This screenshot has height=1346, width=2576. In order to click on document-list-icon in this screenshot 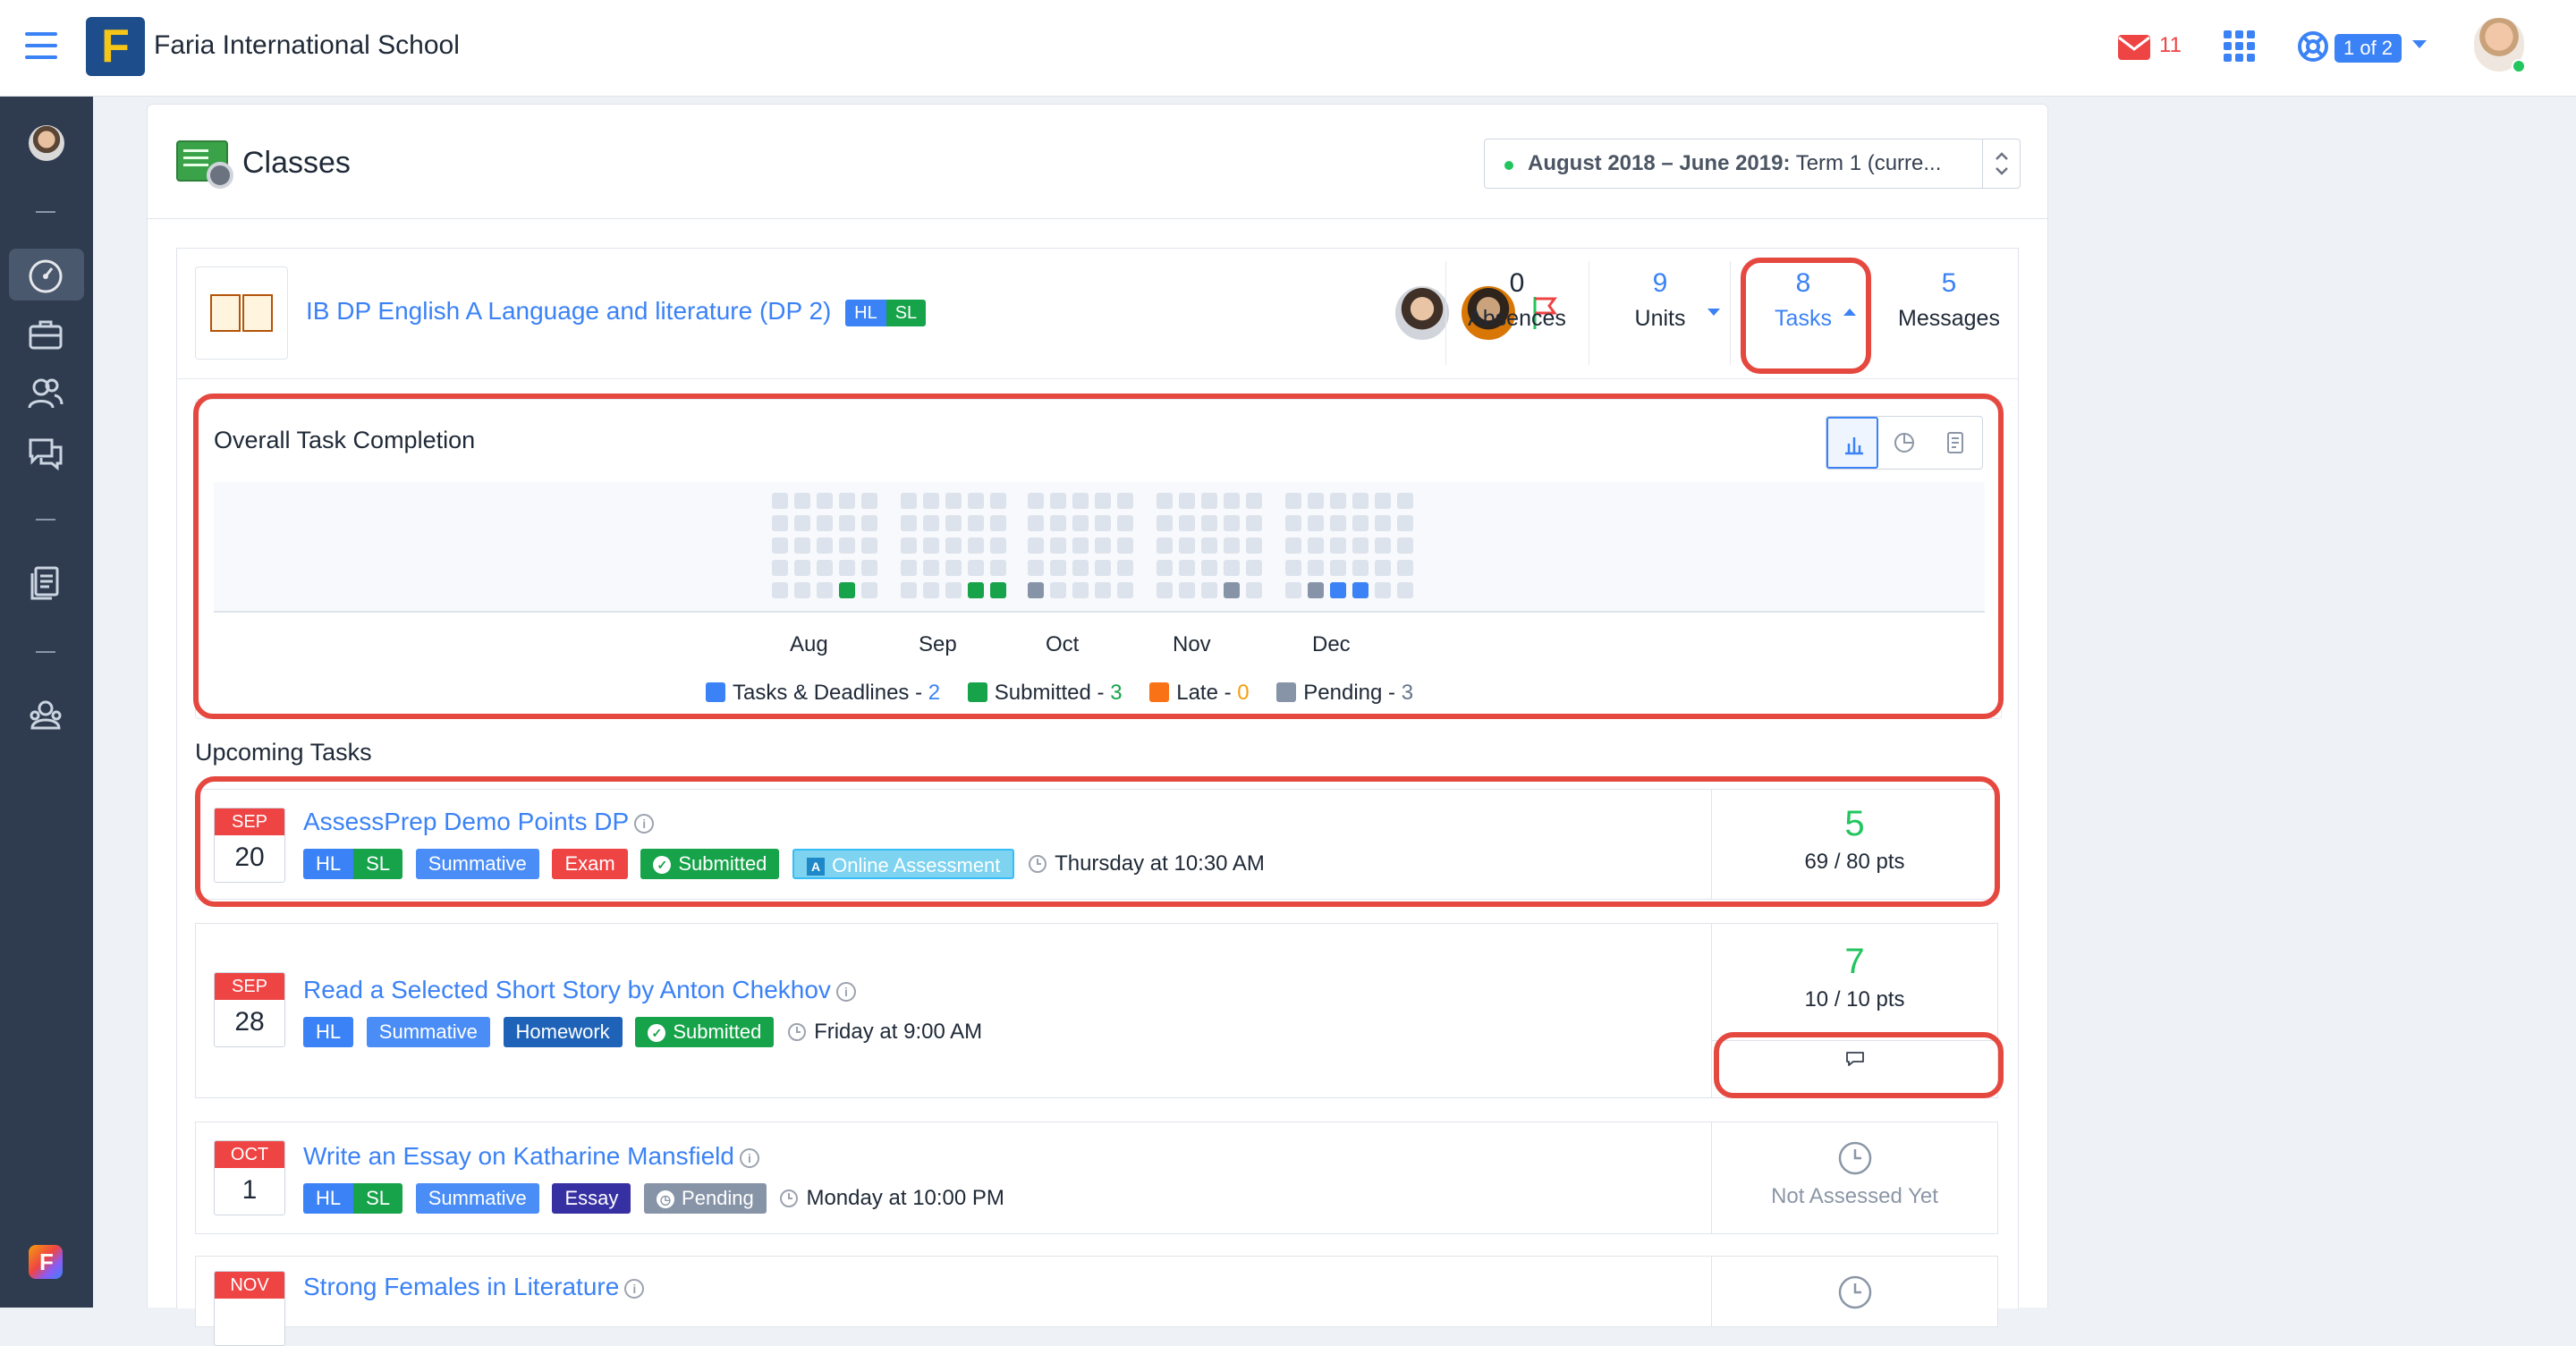, I will do `click(1955, 442)`.